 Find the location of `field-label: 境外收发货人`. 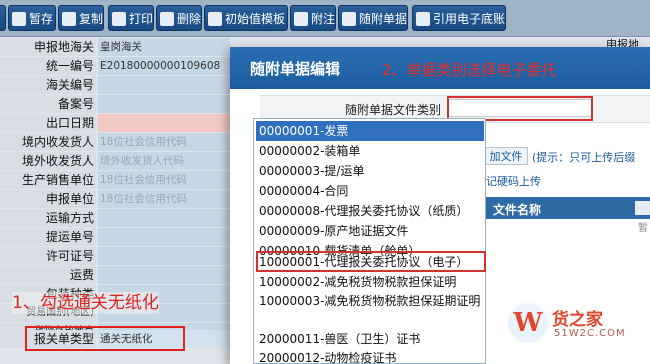

field-label: 境外收发货人 is located at coordinates (48, 161).